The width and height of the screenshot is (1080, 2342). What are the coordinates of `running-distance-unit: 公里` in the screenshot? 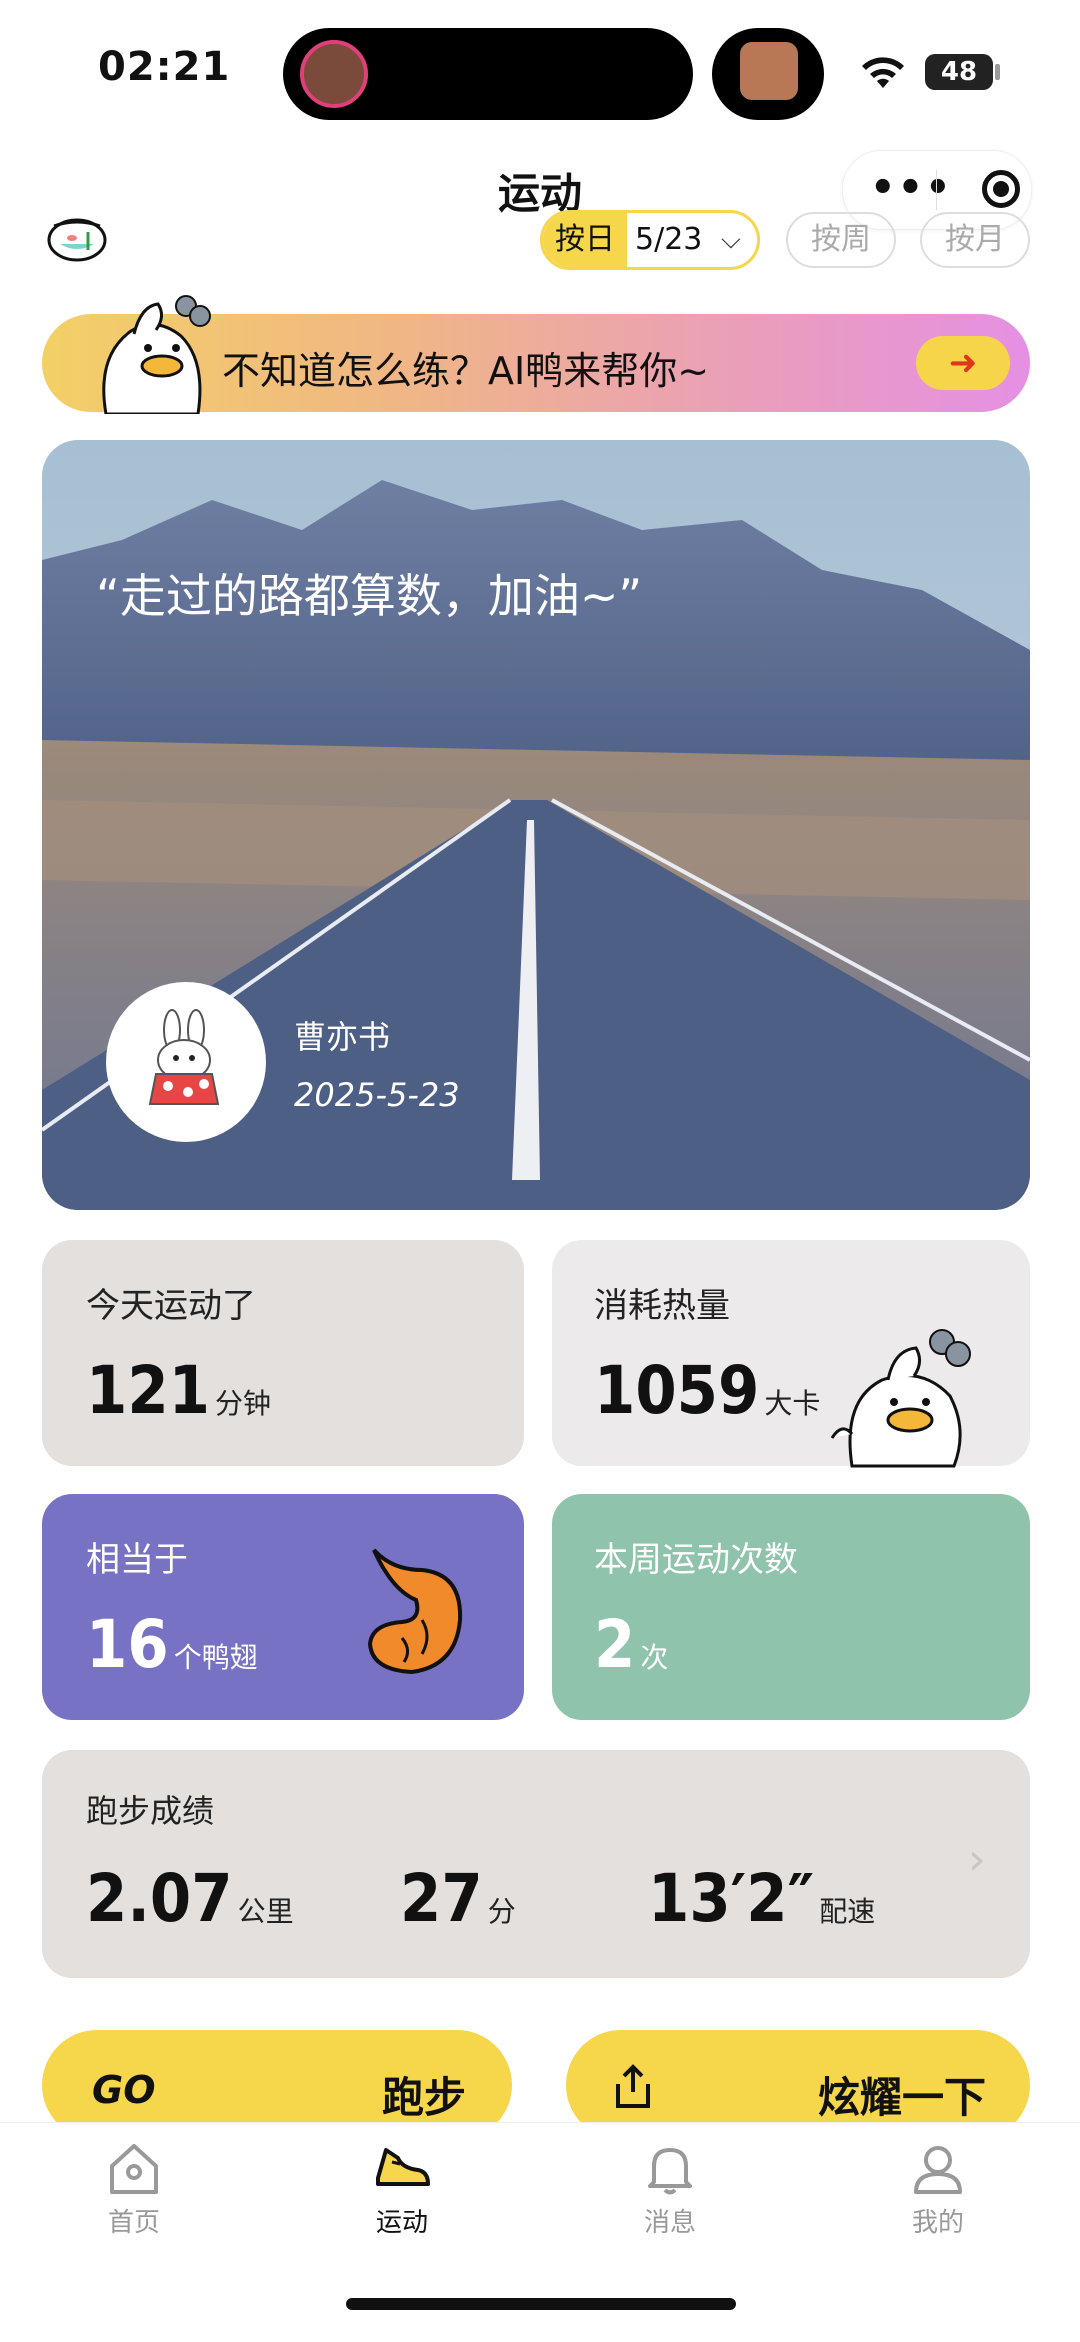 It's located at (265, 1911).